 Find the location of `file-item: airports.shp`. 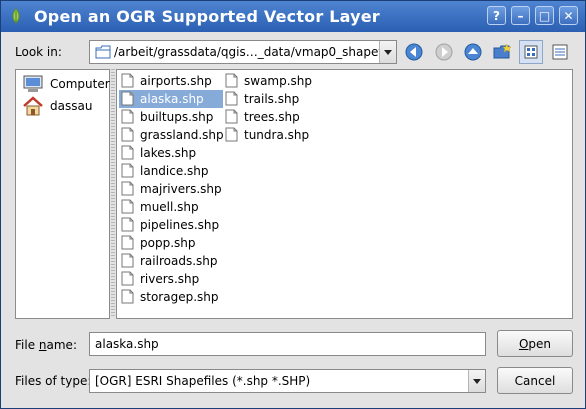

file-item: airports.shp is located at coordinates (171, 81).